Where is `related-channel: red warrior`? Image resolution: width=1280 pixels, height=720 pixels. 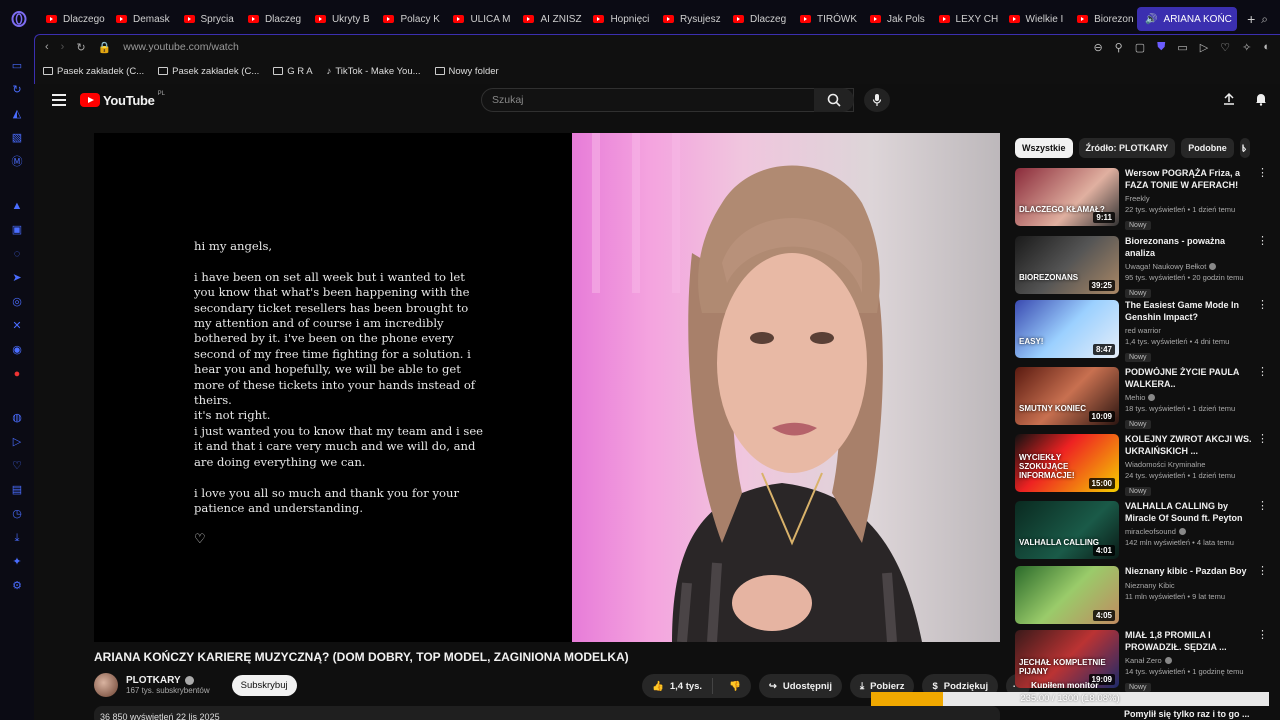 related-channel: red warrior is located at coordinates (1143, 330).